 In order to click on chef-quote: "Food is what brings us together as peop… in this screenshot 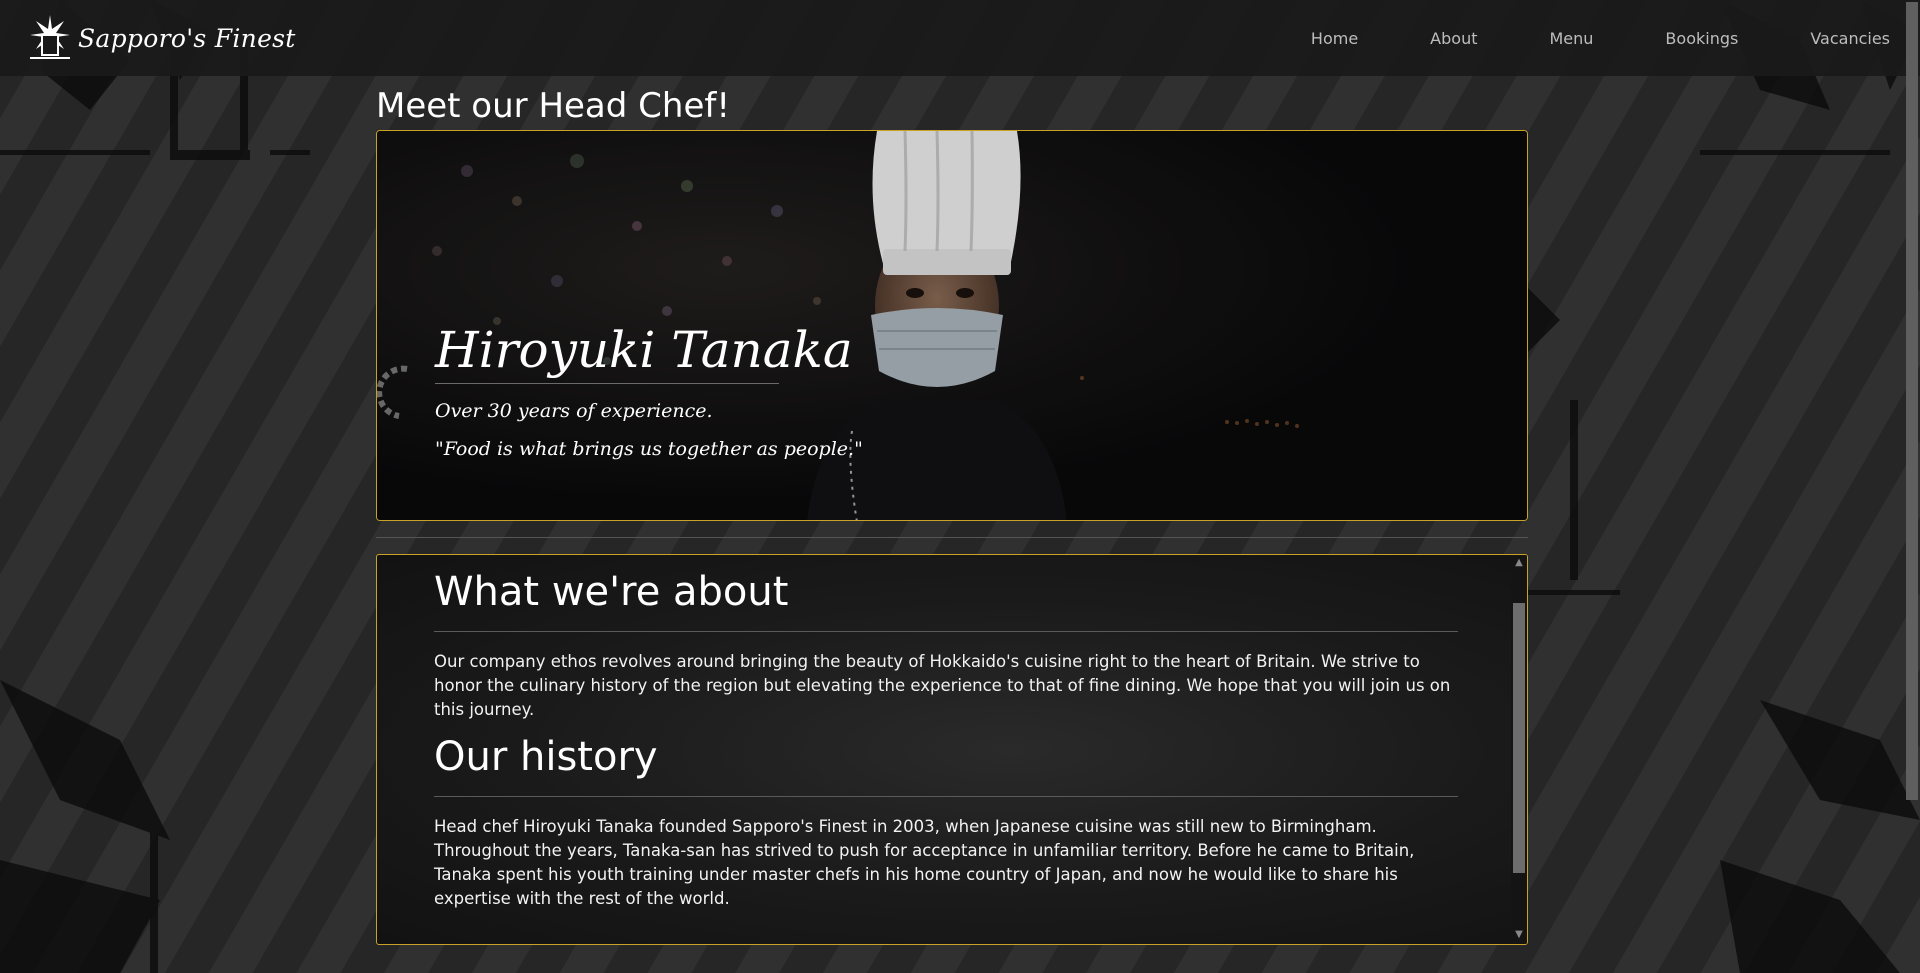, I will do `click(649, 449)`.